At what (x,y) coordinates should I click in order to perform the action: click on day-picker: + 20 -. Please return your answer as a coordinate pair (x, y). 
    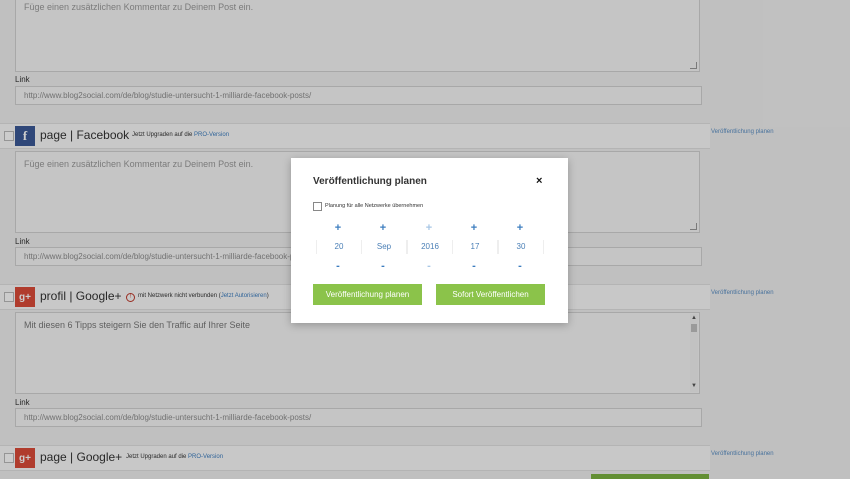
    Looking at the image, I should click on (339, 247).